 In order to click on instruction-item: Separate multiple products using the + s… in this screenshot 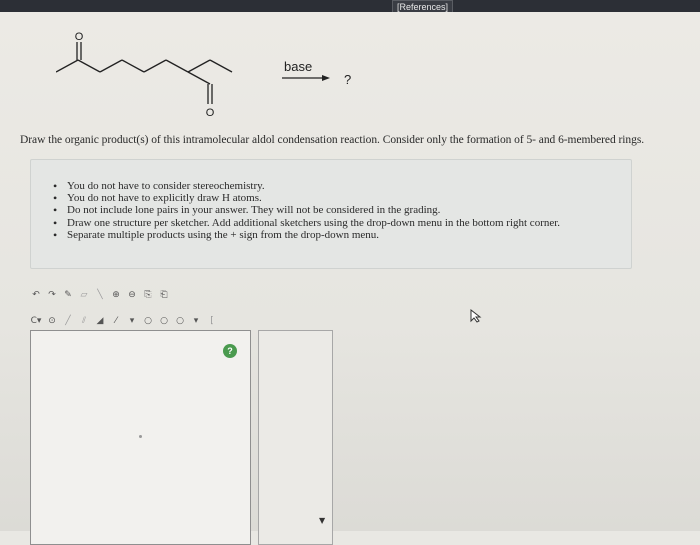, I will do `click(306, 235)`.